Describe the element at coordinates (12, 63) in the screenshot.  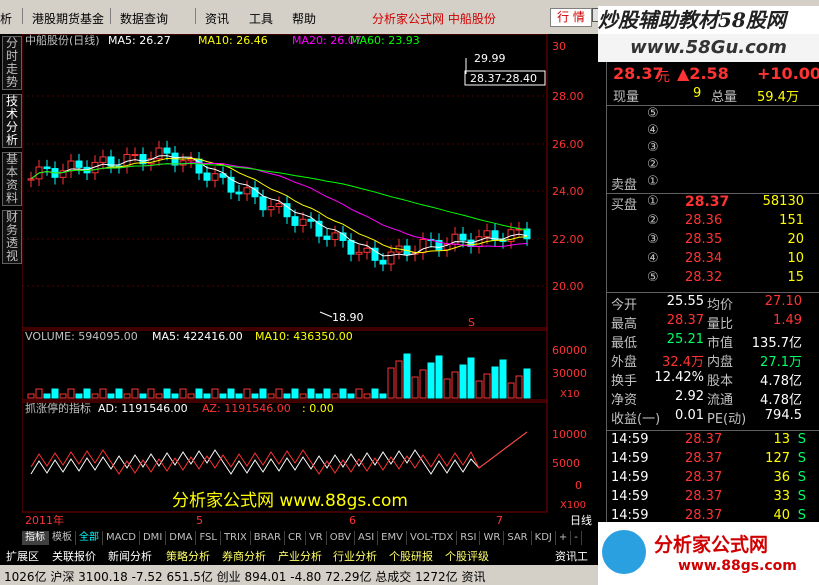
I see `tab-intraday: 分时走势` at that location.